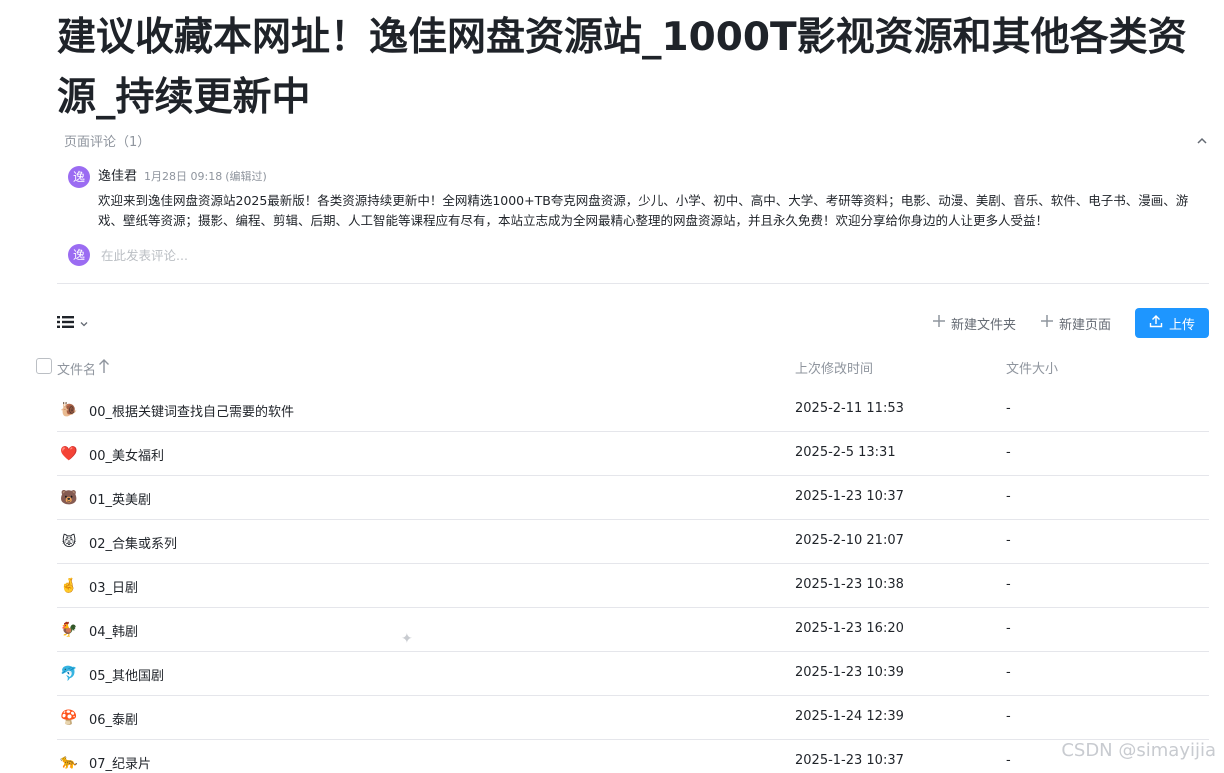 This screenshot has width=1224, height=773. I want to click on table-row: 😾 02_合集或系列 2025-2-10 21:07 -, so click(633, 542).